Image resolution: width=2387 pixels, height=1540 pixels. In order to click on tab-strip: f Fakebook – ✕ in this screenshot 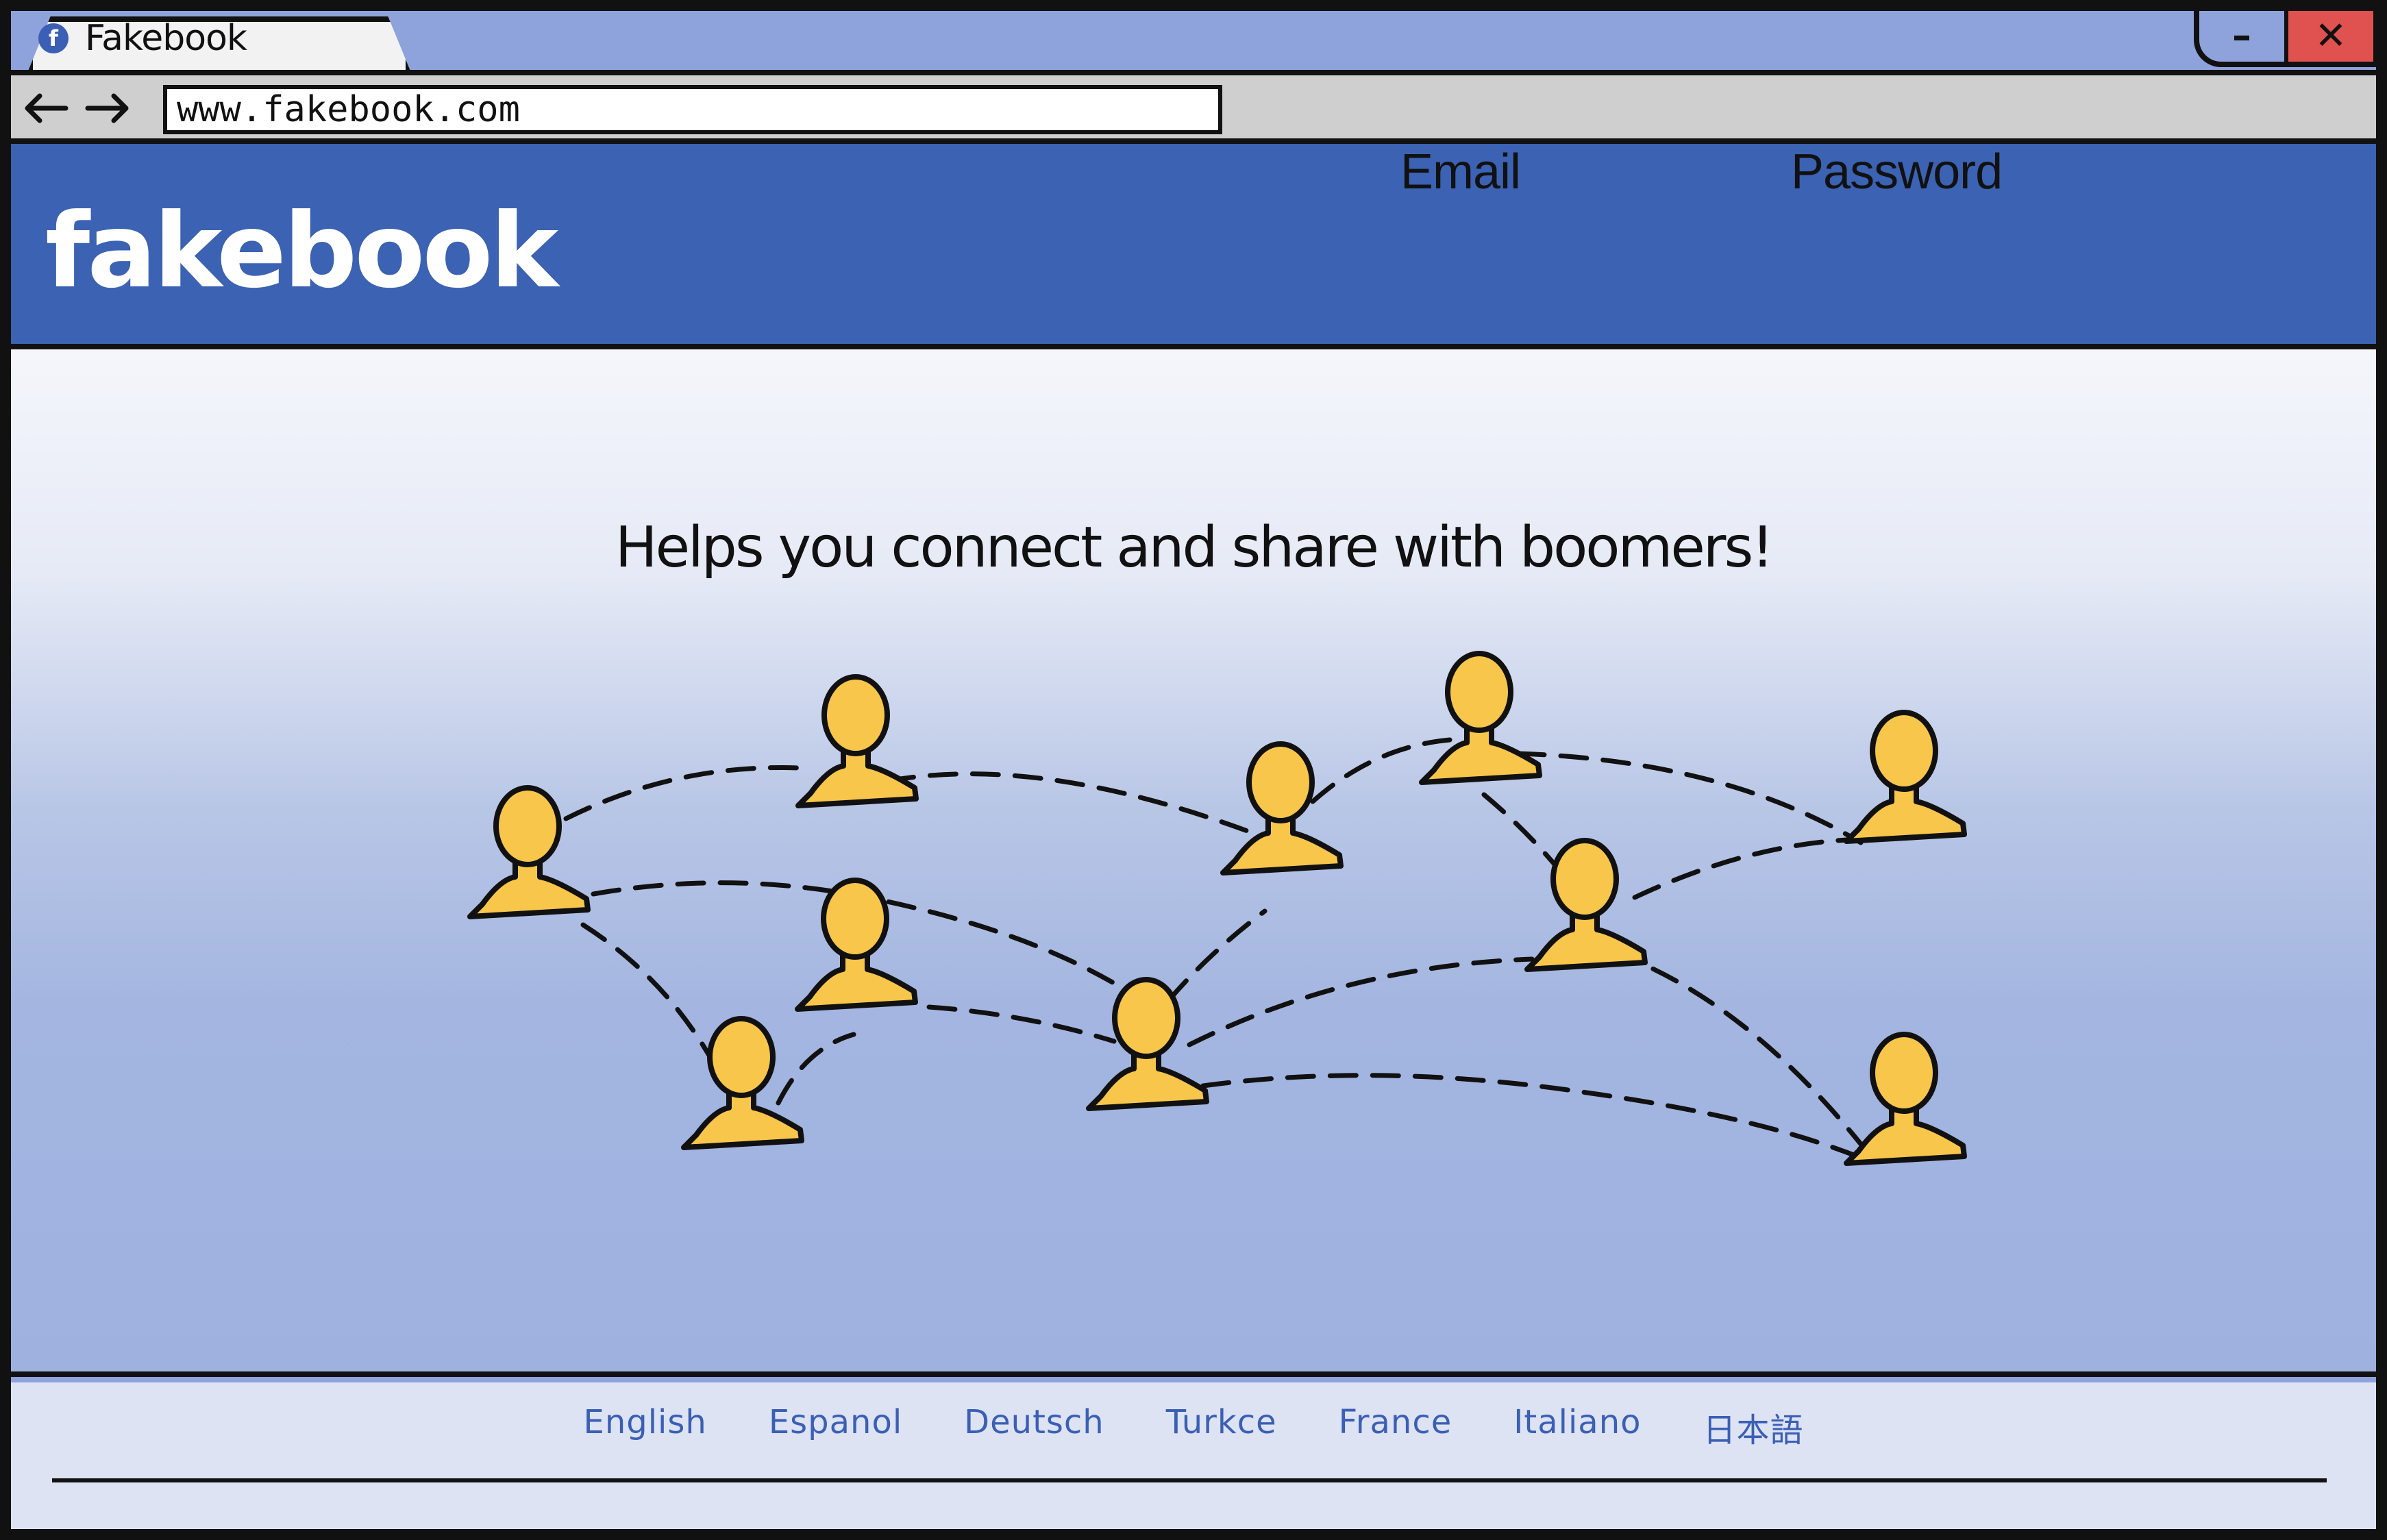, I will do `click(1194, 42)`.